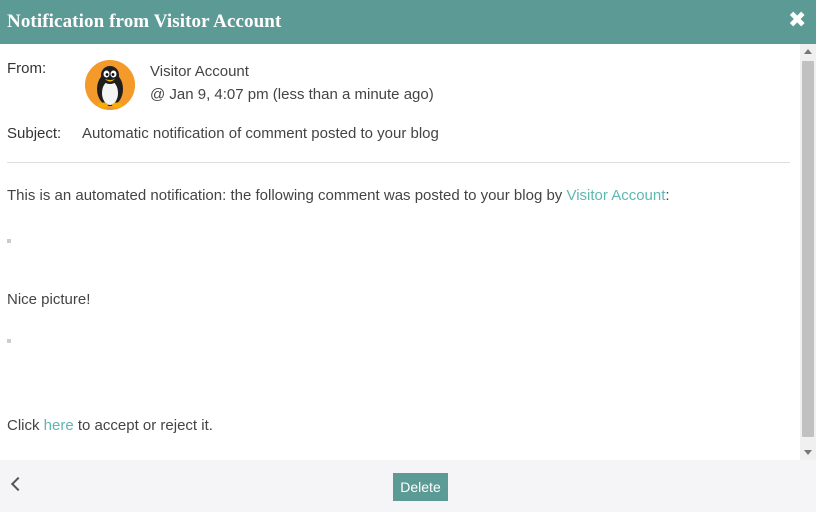 The width and height of the screenshot is (816, 512). Describe the element at coordinates (110, 85) in the screenshot. I see `penguin-avatar` at that location.